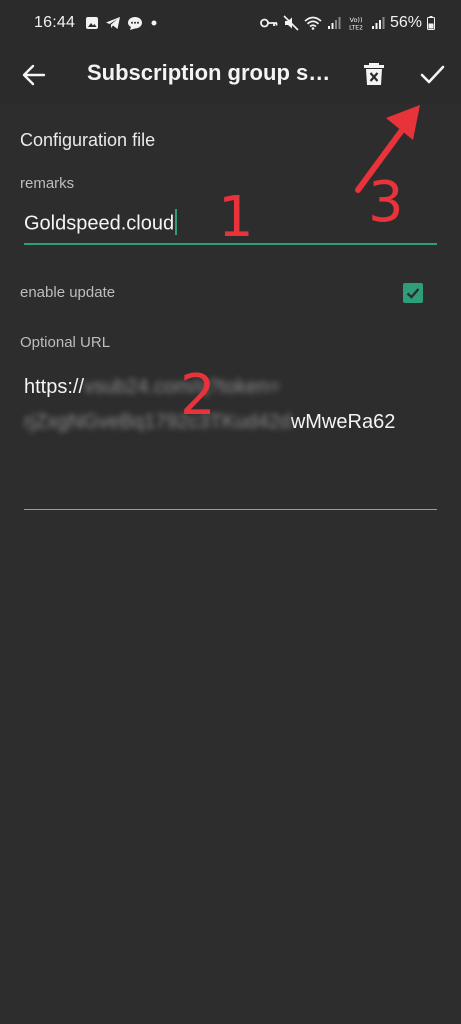 The height and width of the screenshot is (1024, 461). I want to click on url-label: Optional URL, so click(65, 342).